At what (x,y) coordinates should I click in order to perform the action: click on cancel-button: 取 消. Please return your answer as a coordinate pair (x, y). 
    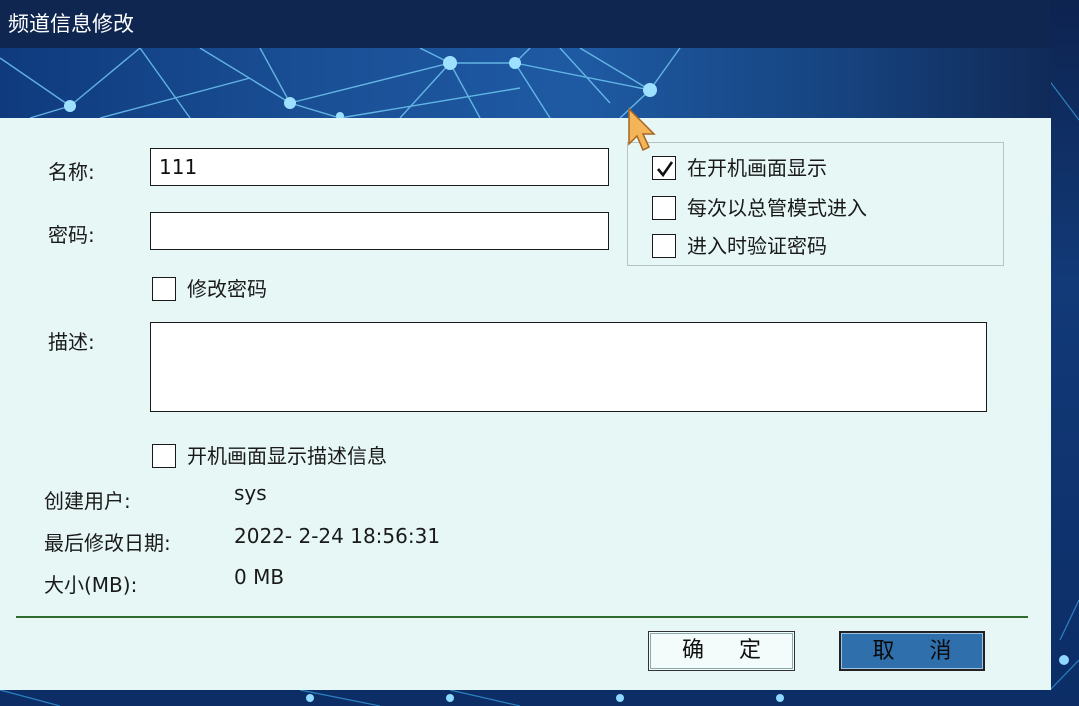
    Looking at the image, I should click on (912, 651).